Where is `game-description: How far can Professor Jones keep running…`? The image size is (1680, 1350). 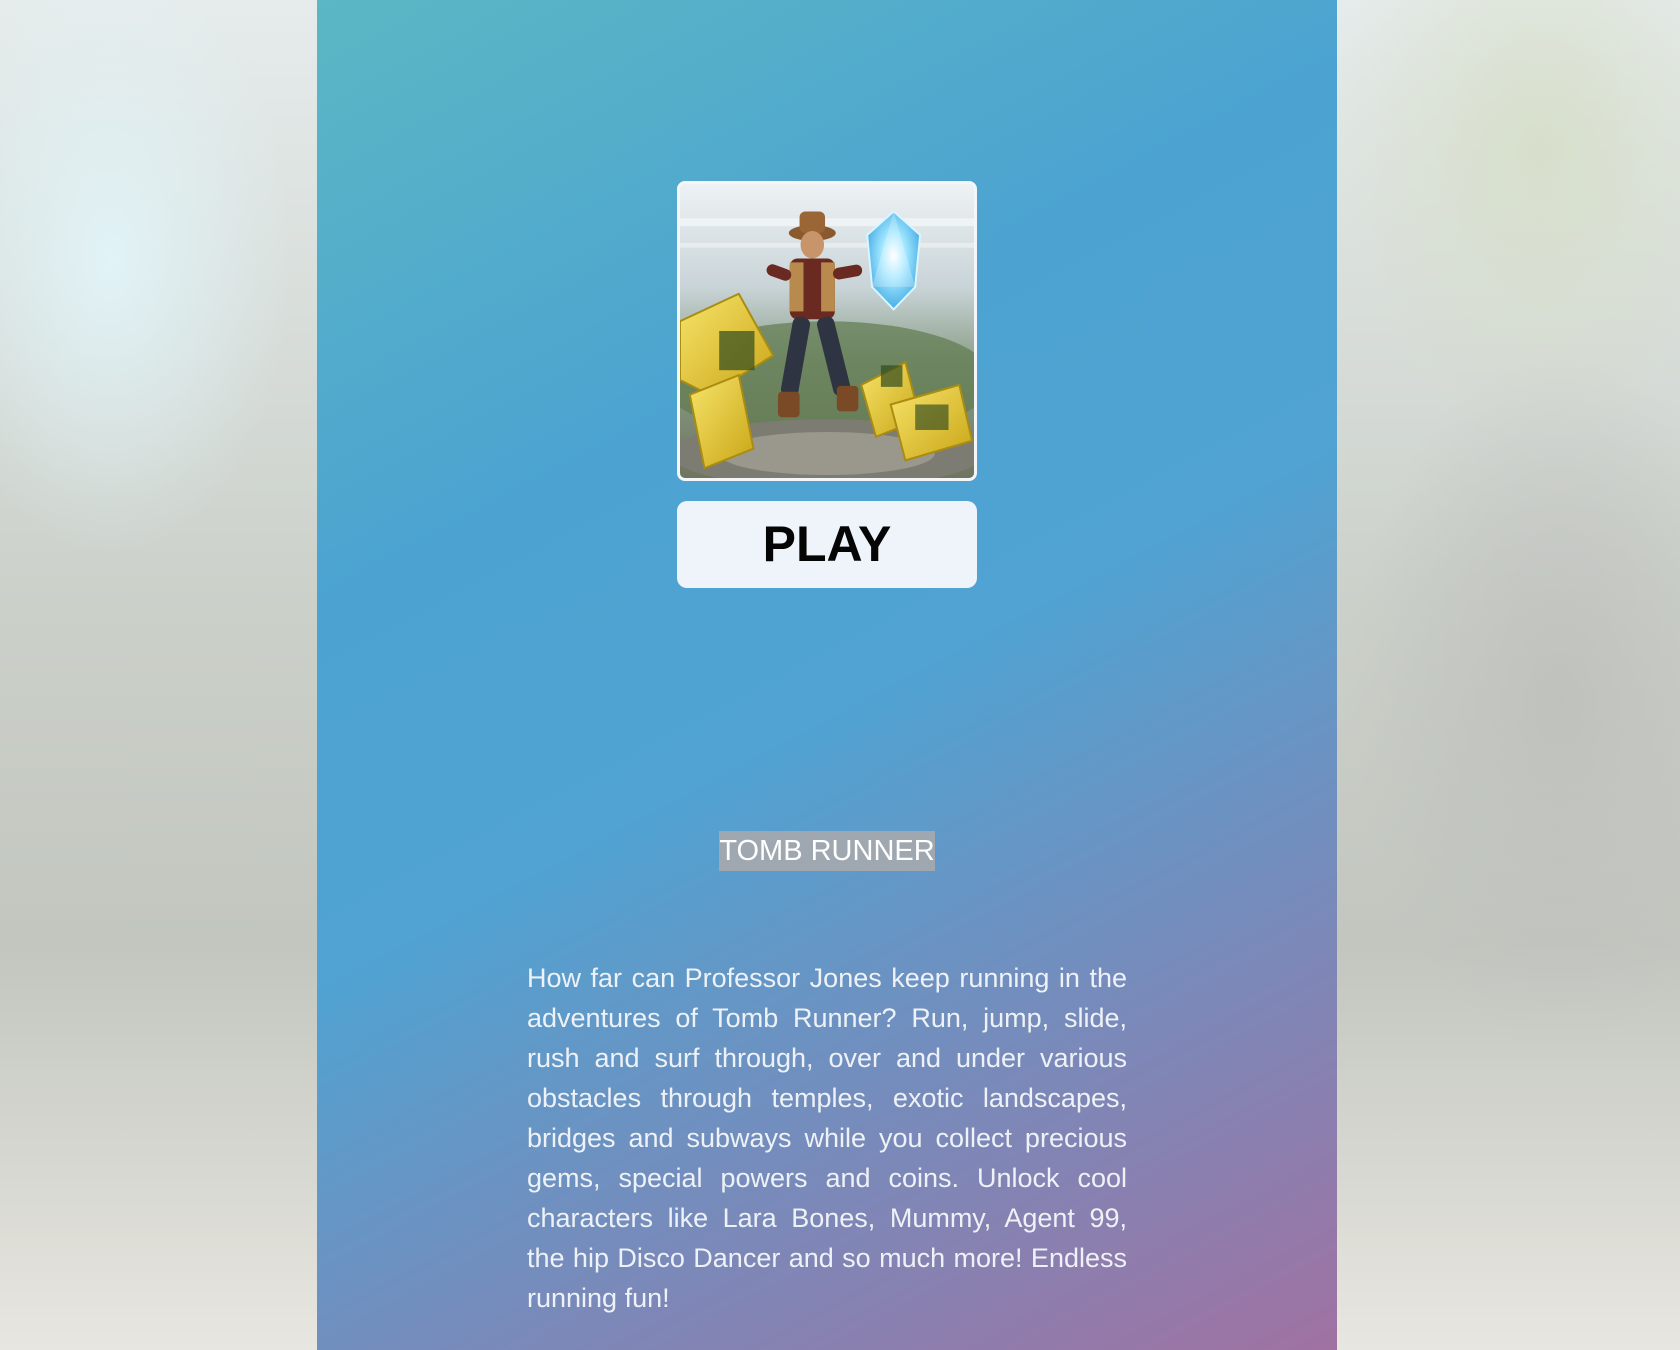
game-description: How far can Professor Jones keep running… is located at coordinates (827, 1138).